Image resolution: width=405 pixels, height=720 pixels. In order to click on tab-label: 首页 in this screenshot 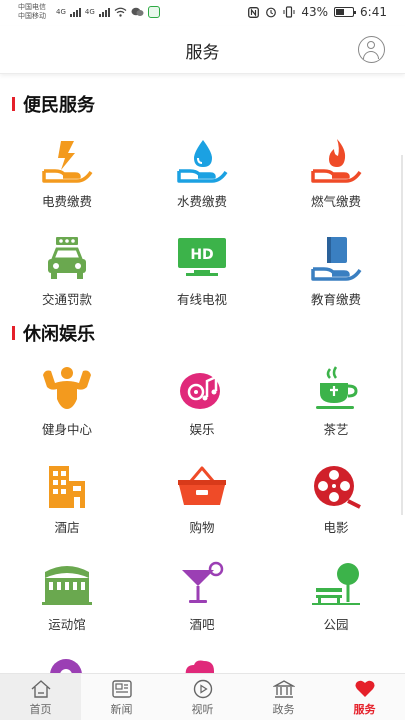, I will do `click(40, 709)`.